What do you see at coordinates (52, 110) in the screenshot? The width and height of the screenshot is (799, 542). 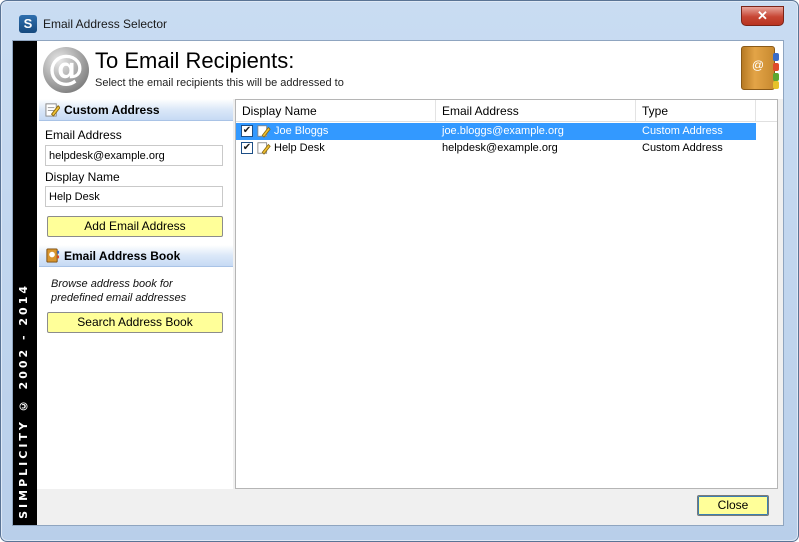 I see `edit-pencil-icon` at bounding box center [52, 110].